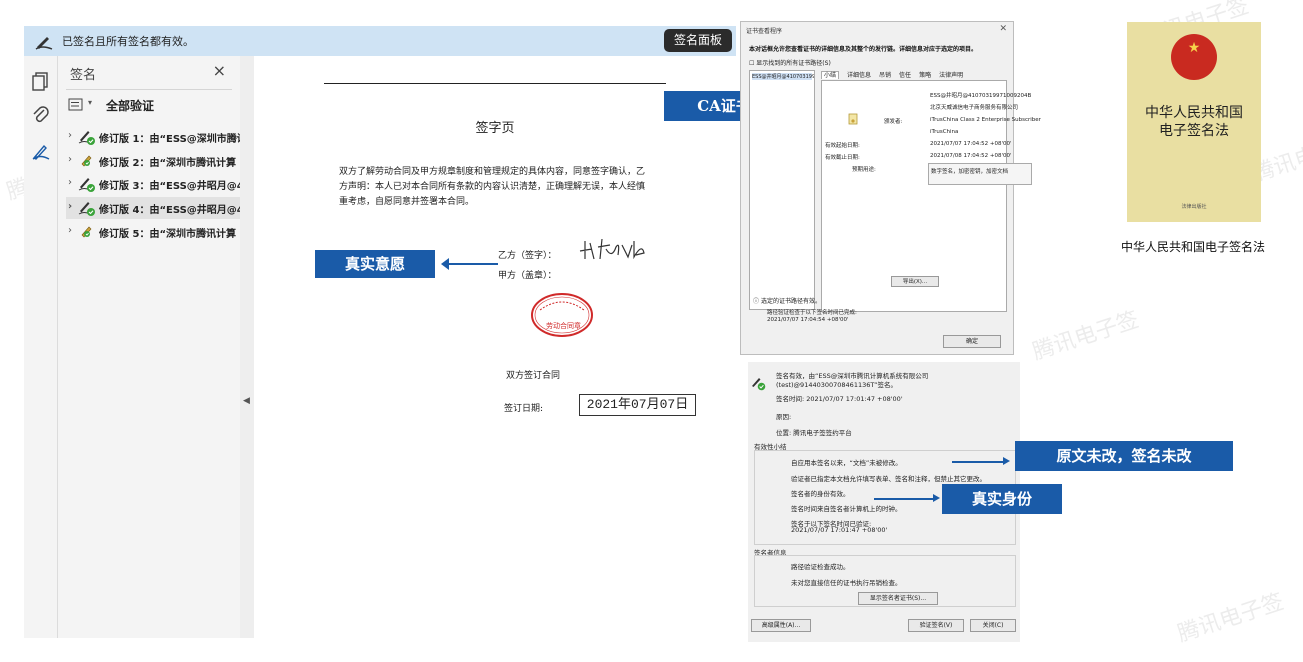 This screenshot has width=1303, height=662. Describe the element at coordinates (970, 172) in the screenshot. I see `usage-value: 数字签名，加密密钥，加密文档` at that location.